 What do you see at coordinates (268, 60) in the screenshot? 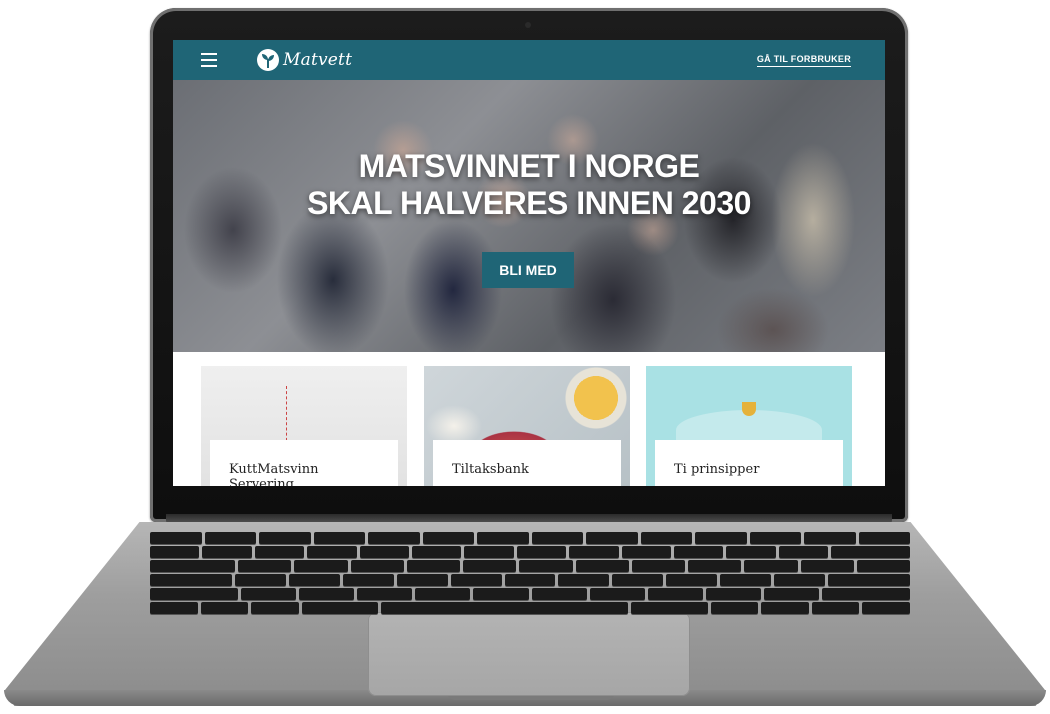
I see `sprout-logo-icon` at bounding box center [268, 60].